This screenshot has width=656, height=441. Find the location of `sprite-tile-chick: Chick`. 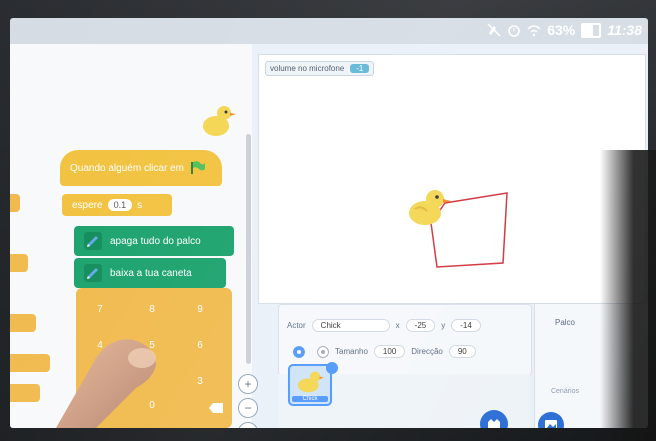

sprite-tile-chick: Chick is located at coordinates (310, 385).